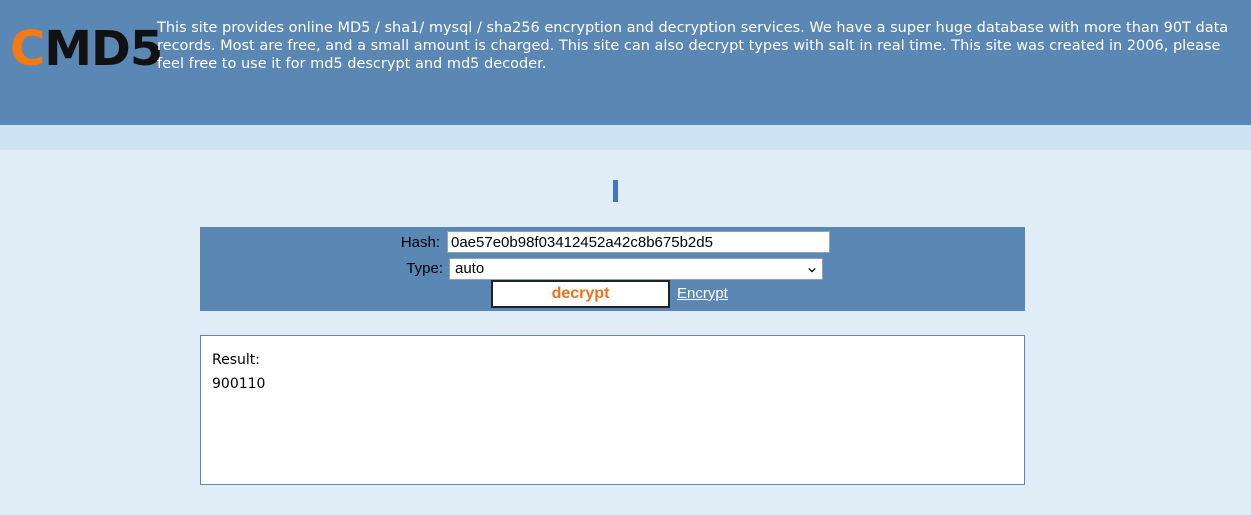 The height and width of the screenshot is (515, 1251). Describe the element at coordinates (615, 191) in the screenshot. I see `text-cursor-mark` at that location.